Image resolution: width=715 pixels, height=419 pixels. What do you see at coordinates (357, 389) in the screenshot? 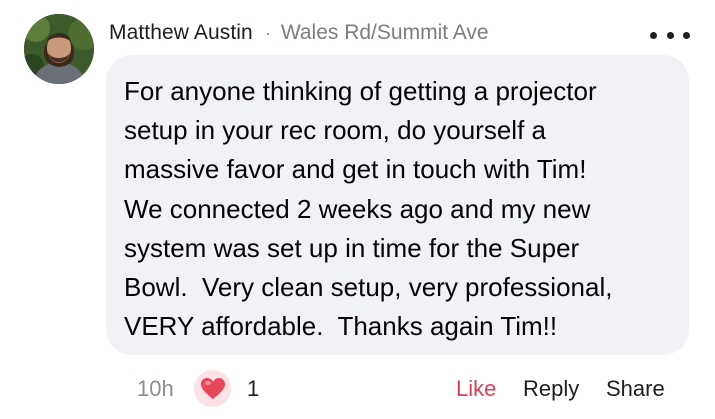
I see `comment-footer: 10h 1 Like Reply Share` at bounding box center [357, 389].